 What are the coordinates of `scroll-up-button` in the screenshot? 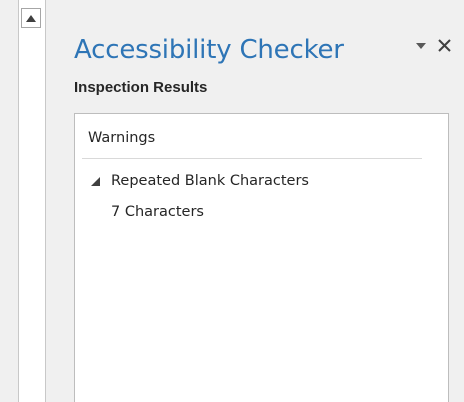 It's located at (31, 18).